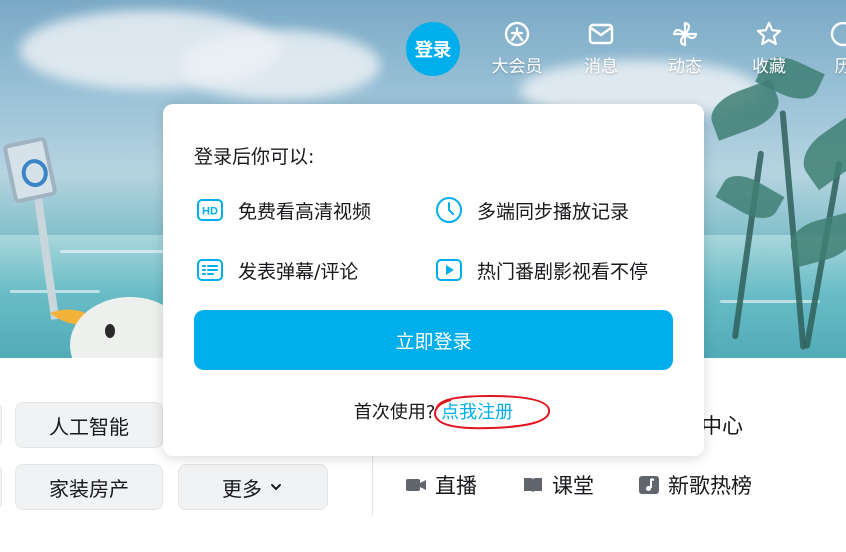 Image resolution: width=846 pixels, height=552 pixels. What do you see at coordinates (456, 486) in the screenshot?
I see `live-label: 直播` at bounding box center [456, 486].